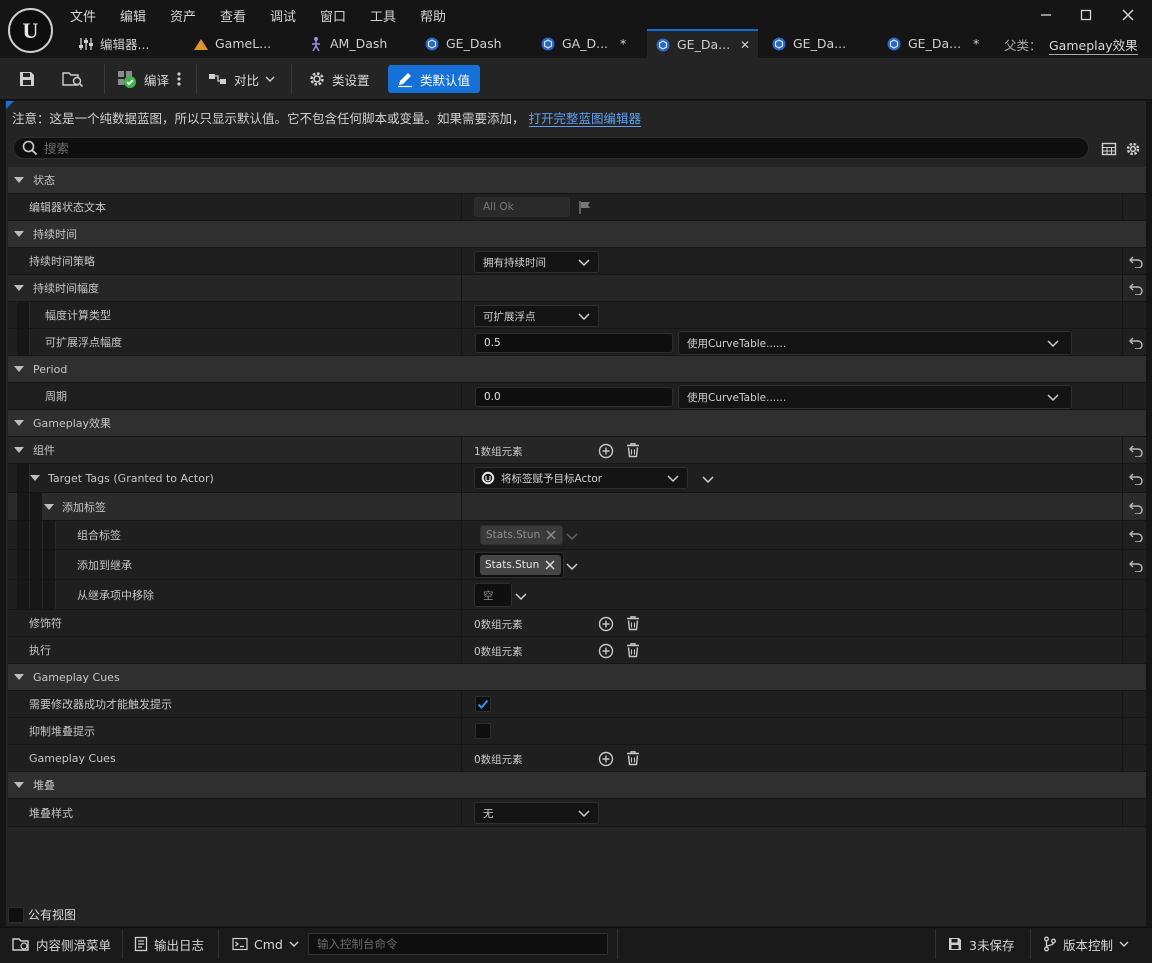 The image size is (1152, 963). What do you see at coordinates (1109, 149) in the screenshot?
I see `table-view-icon` at bounding box center [1109, 149].